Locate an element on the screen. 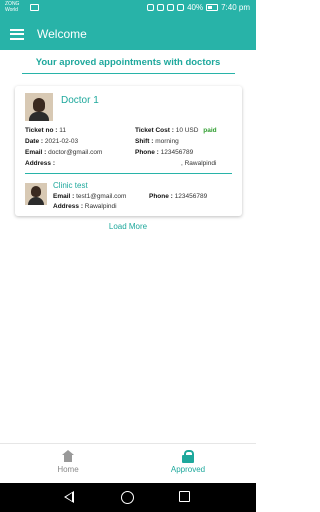  section-heading: Your aproved appointments with doctors is located at coordinates (128, 62).